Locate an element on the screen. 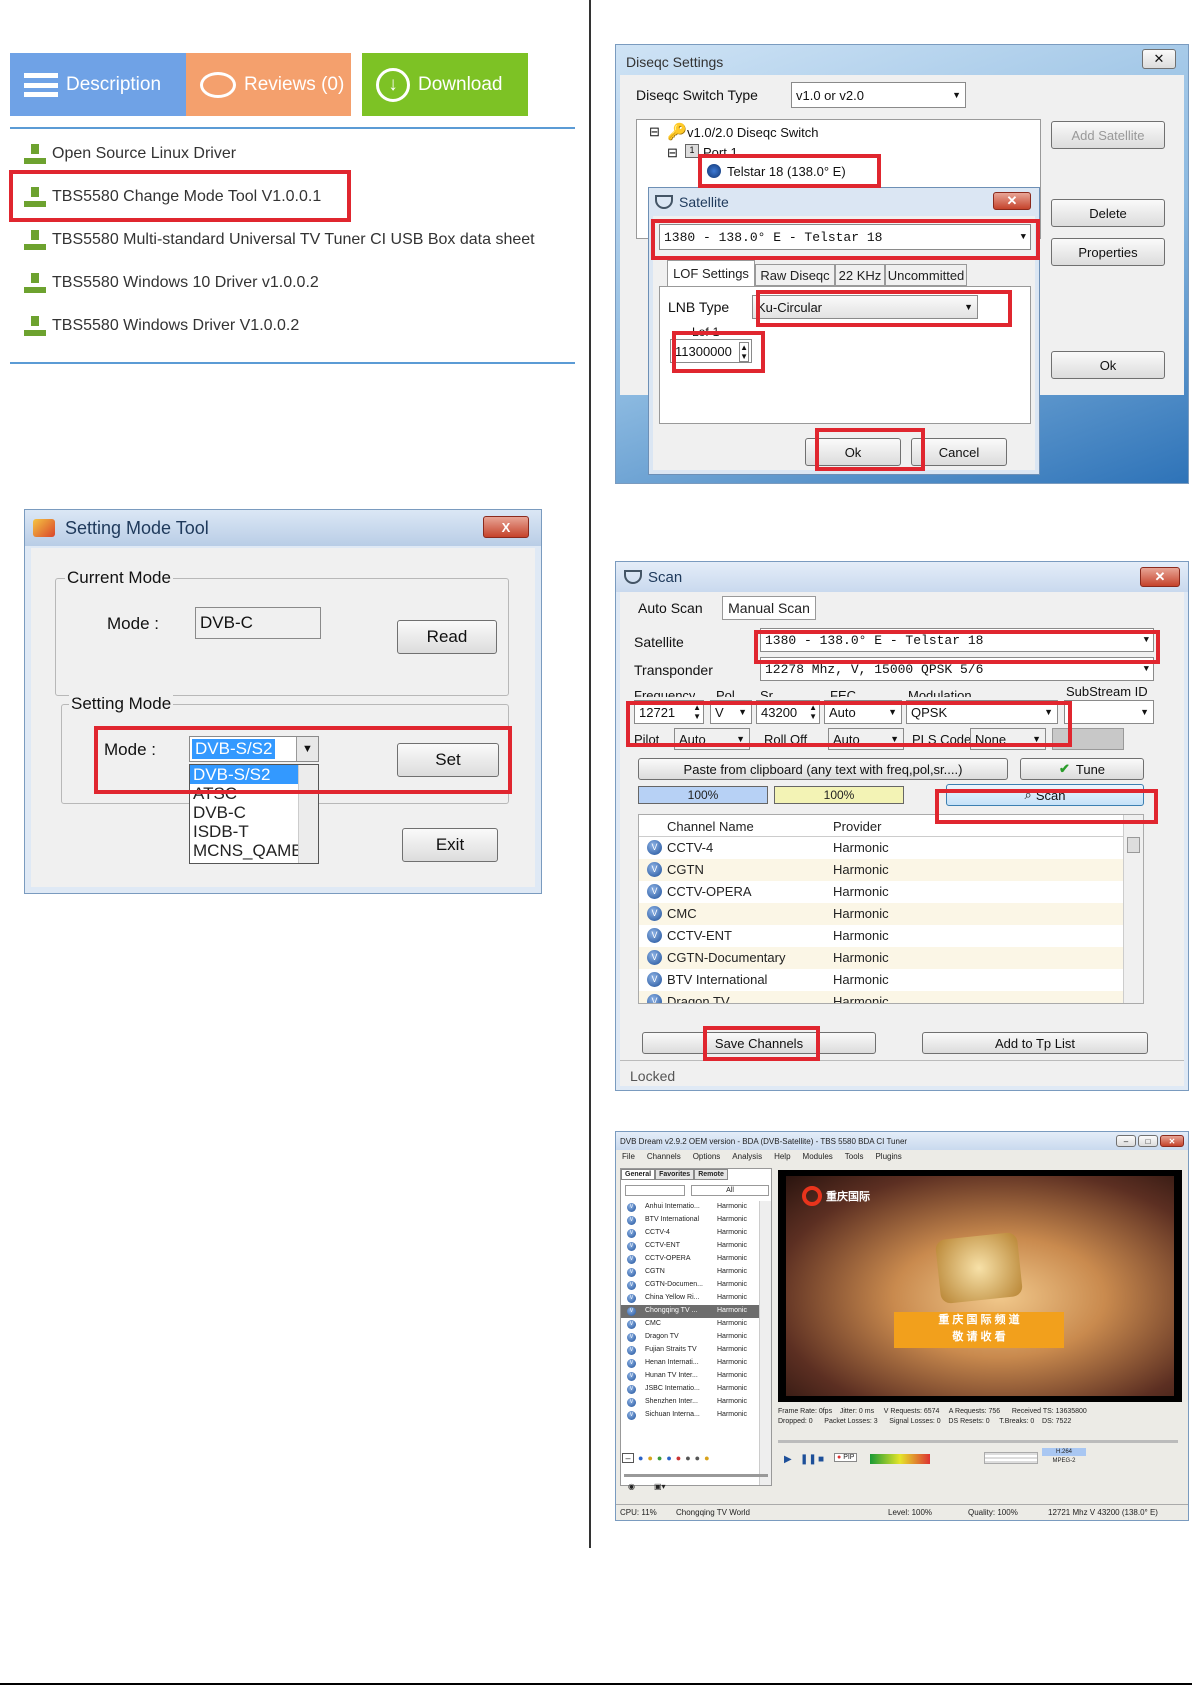 This screenshot has height=1685, width=1192. lock-icon: ● is located at coordinates (706, 1458).